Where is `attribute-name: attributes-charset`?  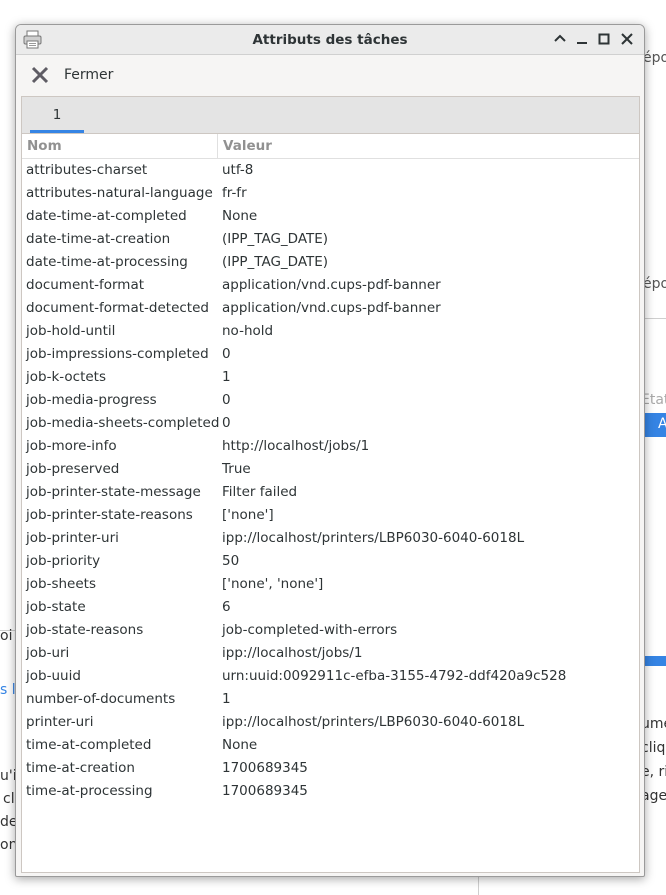
attribute-name: attributes-charset is located at coordinates (87, 170).